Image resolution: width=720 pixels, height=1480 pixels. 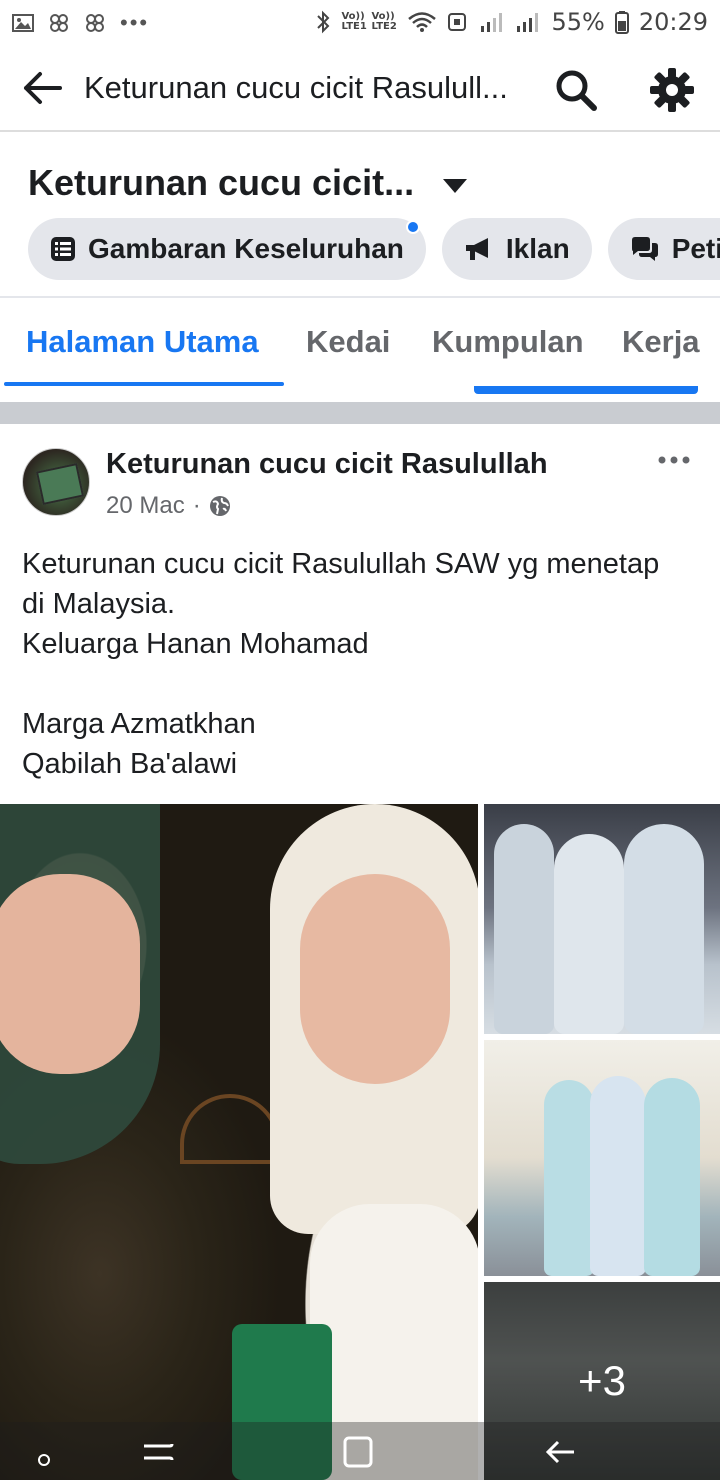 I want to click on tab-groups: Kumpulan, so click(x=508, y=342).